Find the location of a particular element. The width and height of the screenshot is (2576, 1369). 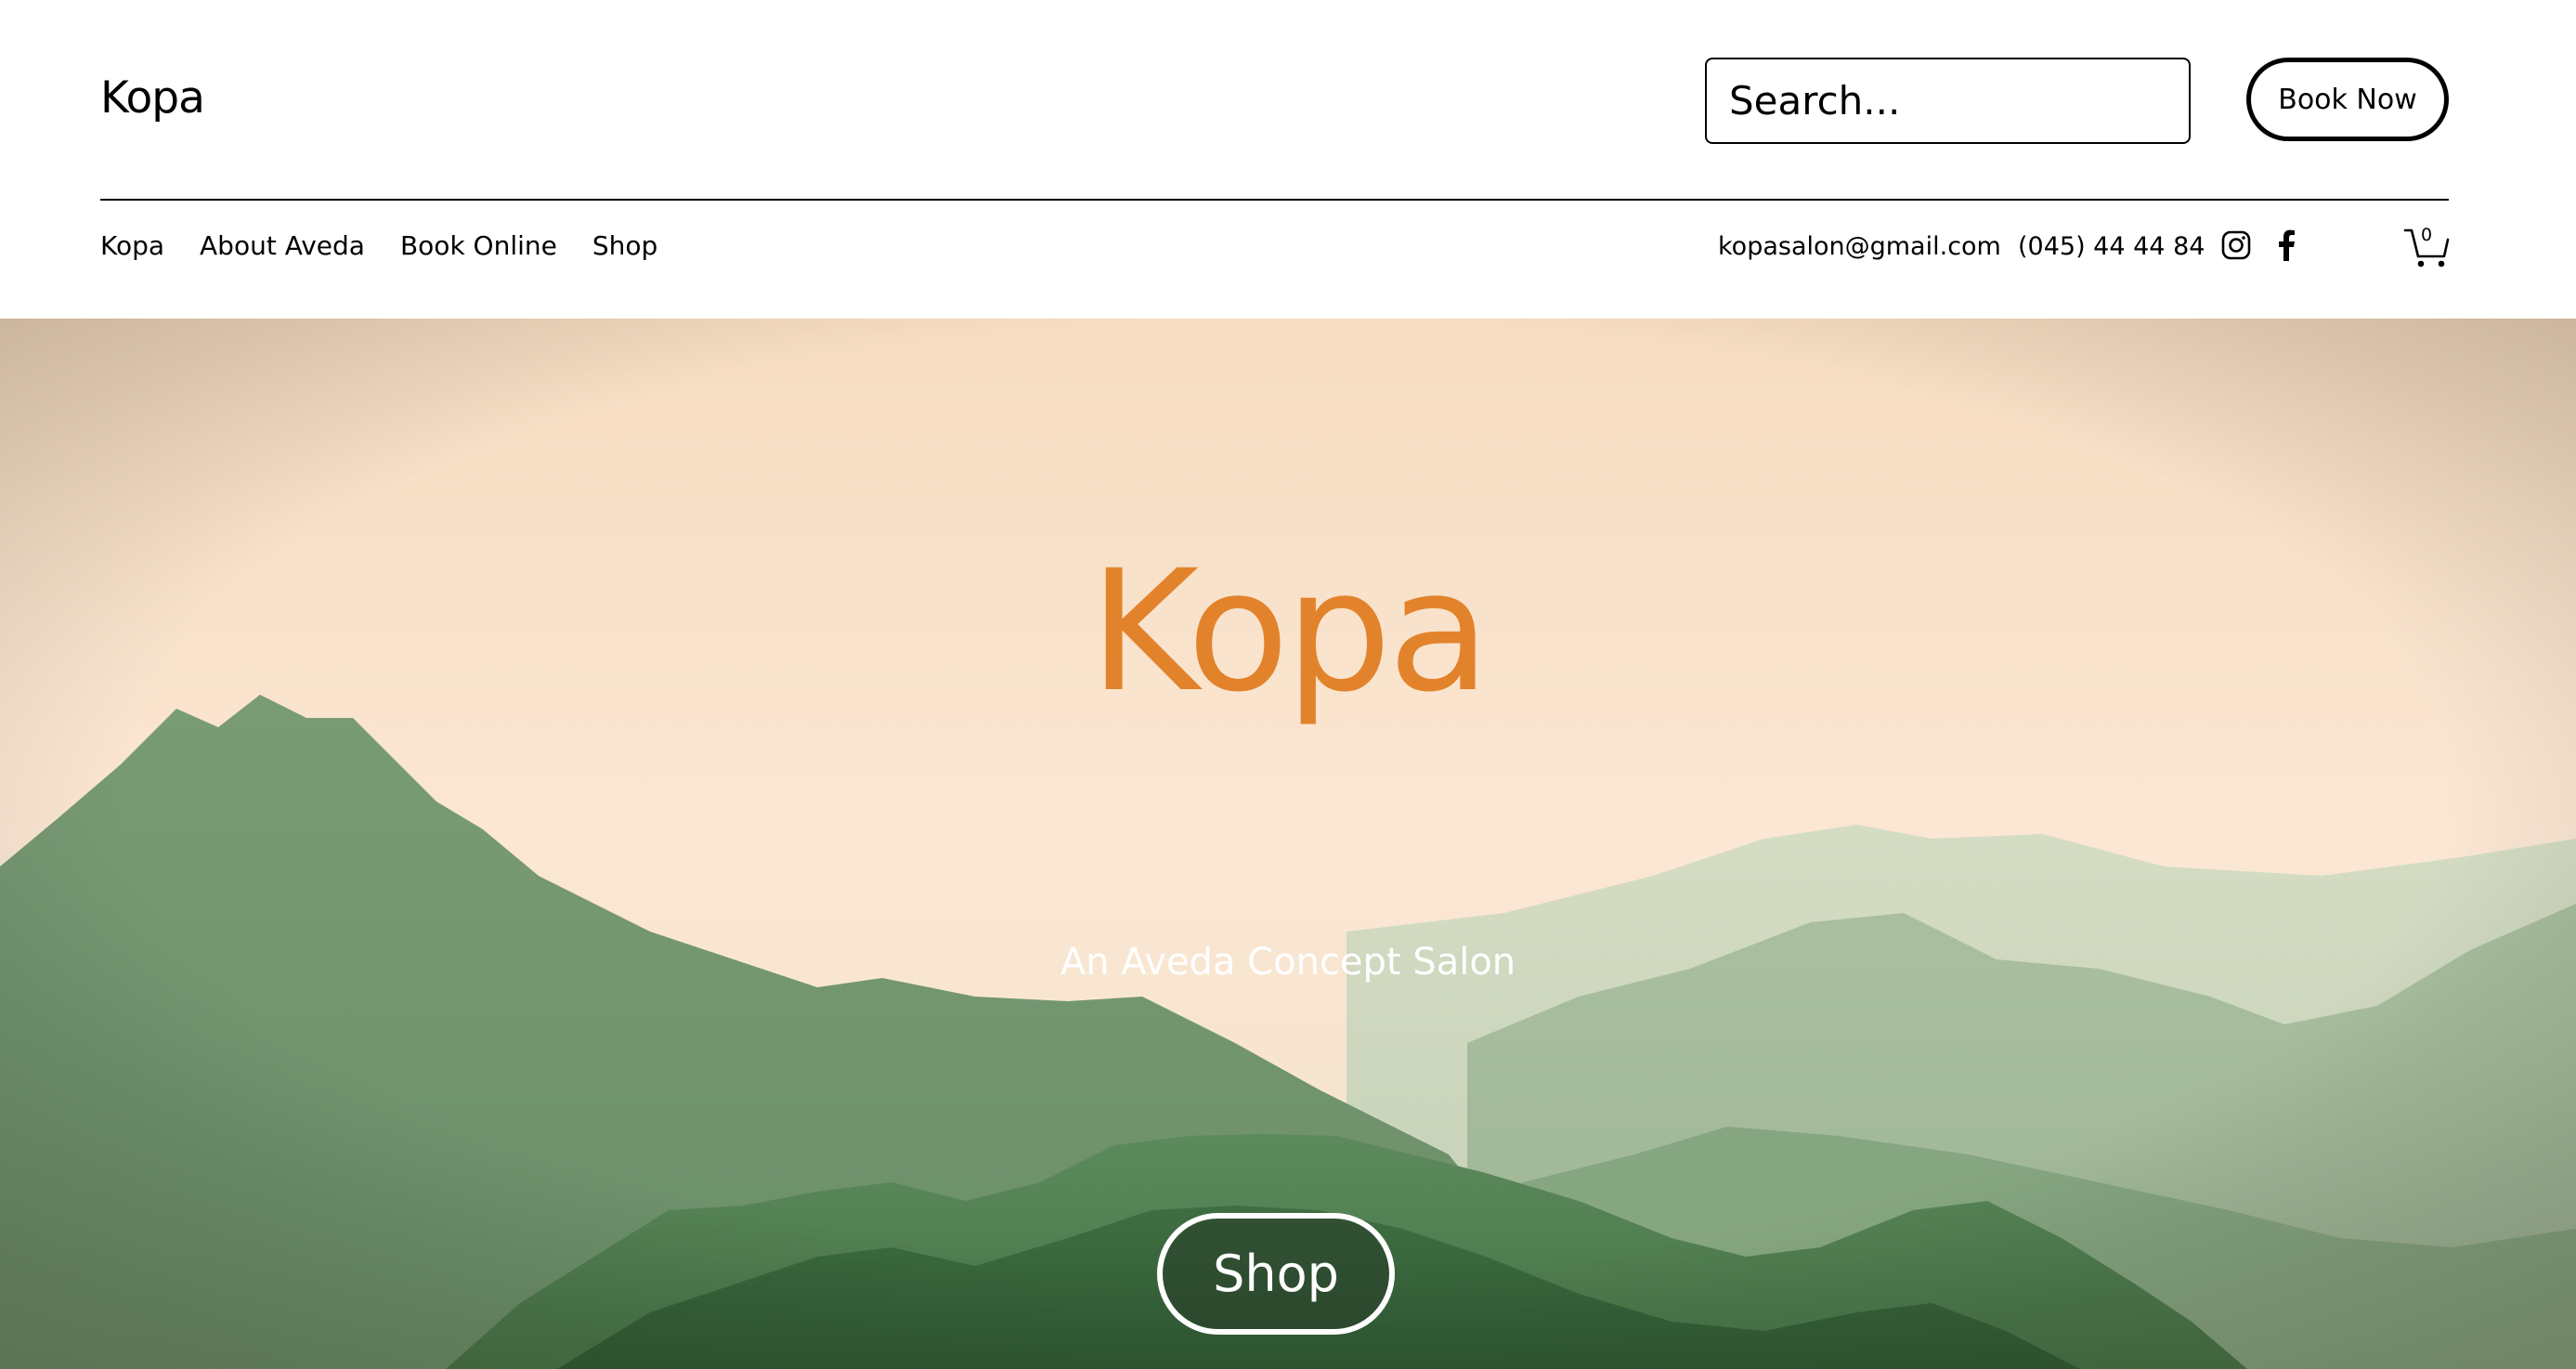

contact-phone: (045) 44 44 84 is located at coordinates (2112, 247).